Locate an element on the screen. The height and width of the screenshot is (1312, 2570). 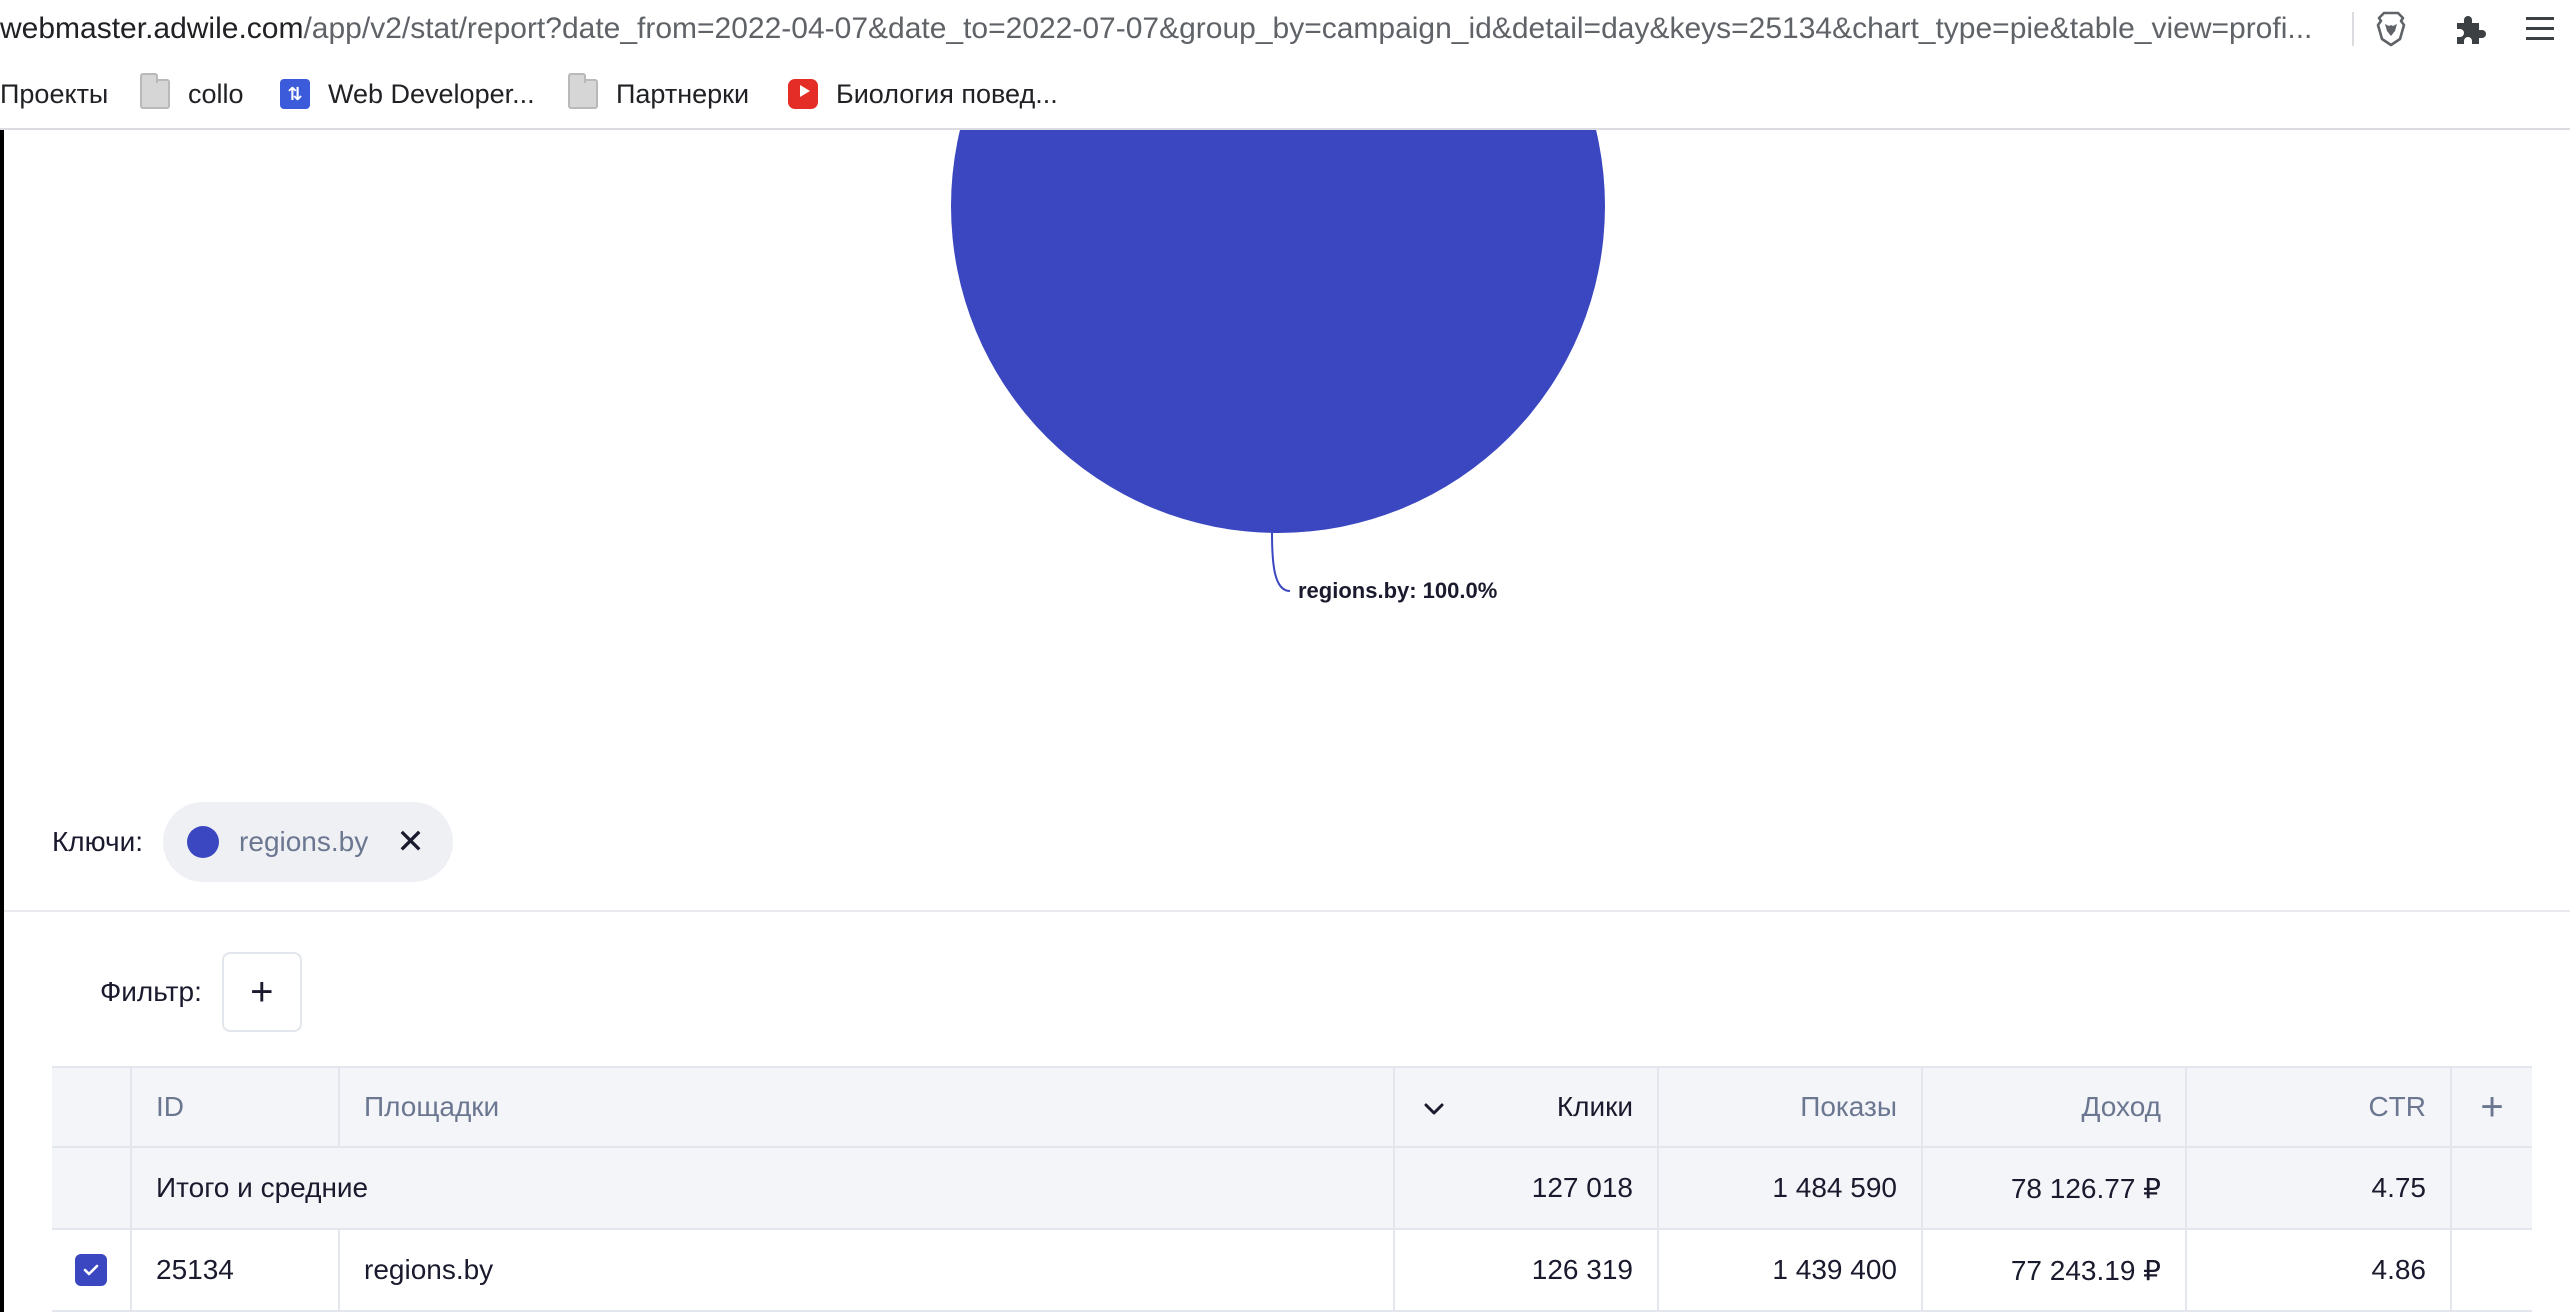
close-icon: ✕ is located at coordinates (410, 842).